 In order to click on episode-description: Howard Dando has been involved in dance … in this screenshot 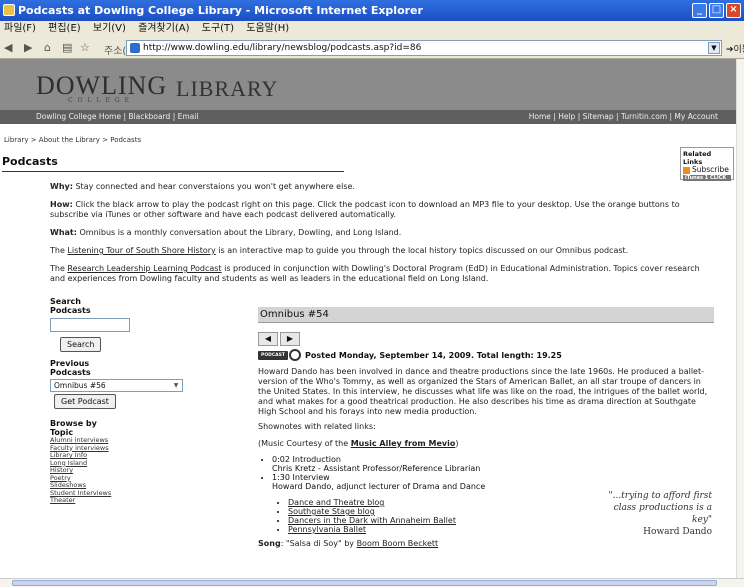, I will do `click(483, 391)`.